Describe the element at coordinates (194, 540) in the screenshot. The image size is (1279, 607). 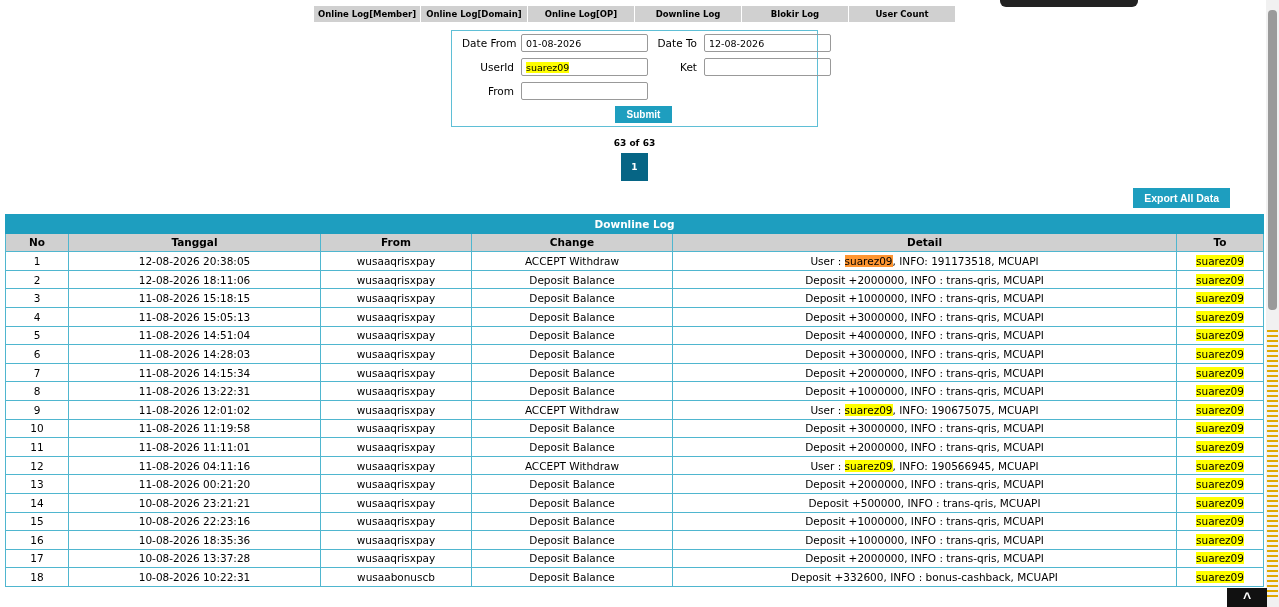
I see `table-cell: 10-08-2026 18:35:36` at that location.